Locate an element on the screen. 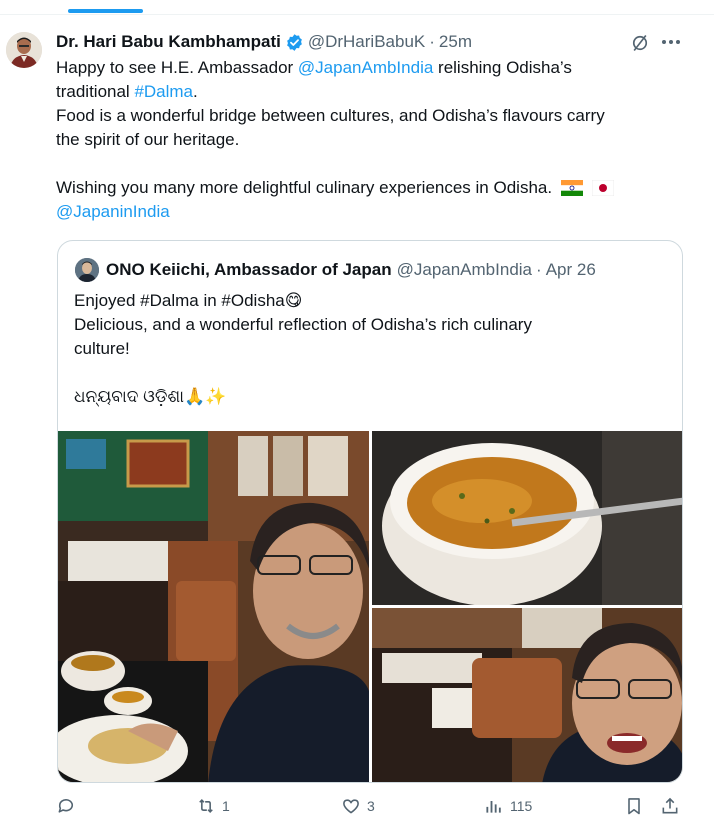 The height and width of the screenshot is (831, 714). verified-badge-icon is located at coordinates (294, 42).